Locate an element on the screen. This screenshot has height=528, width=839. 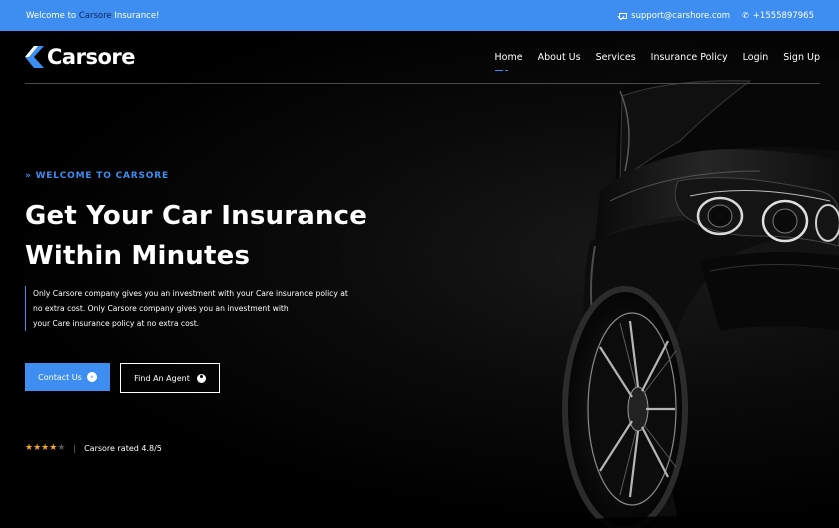
welcome-brand: Carsore is located at coordinates (95, 15).